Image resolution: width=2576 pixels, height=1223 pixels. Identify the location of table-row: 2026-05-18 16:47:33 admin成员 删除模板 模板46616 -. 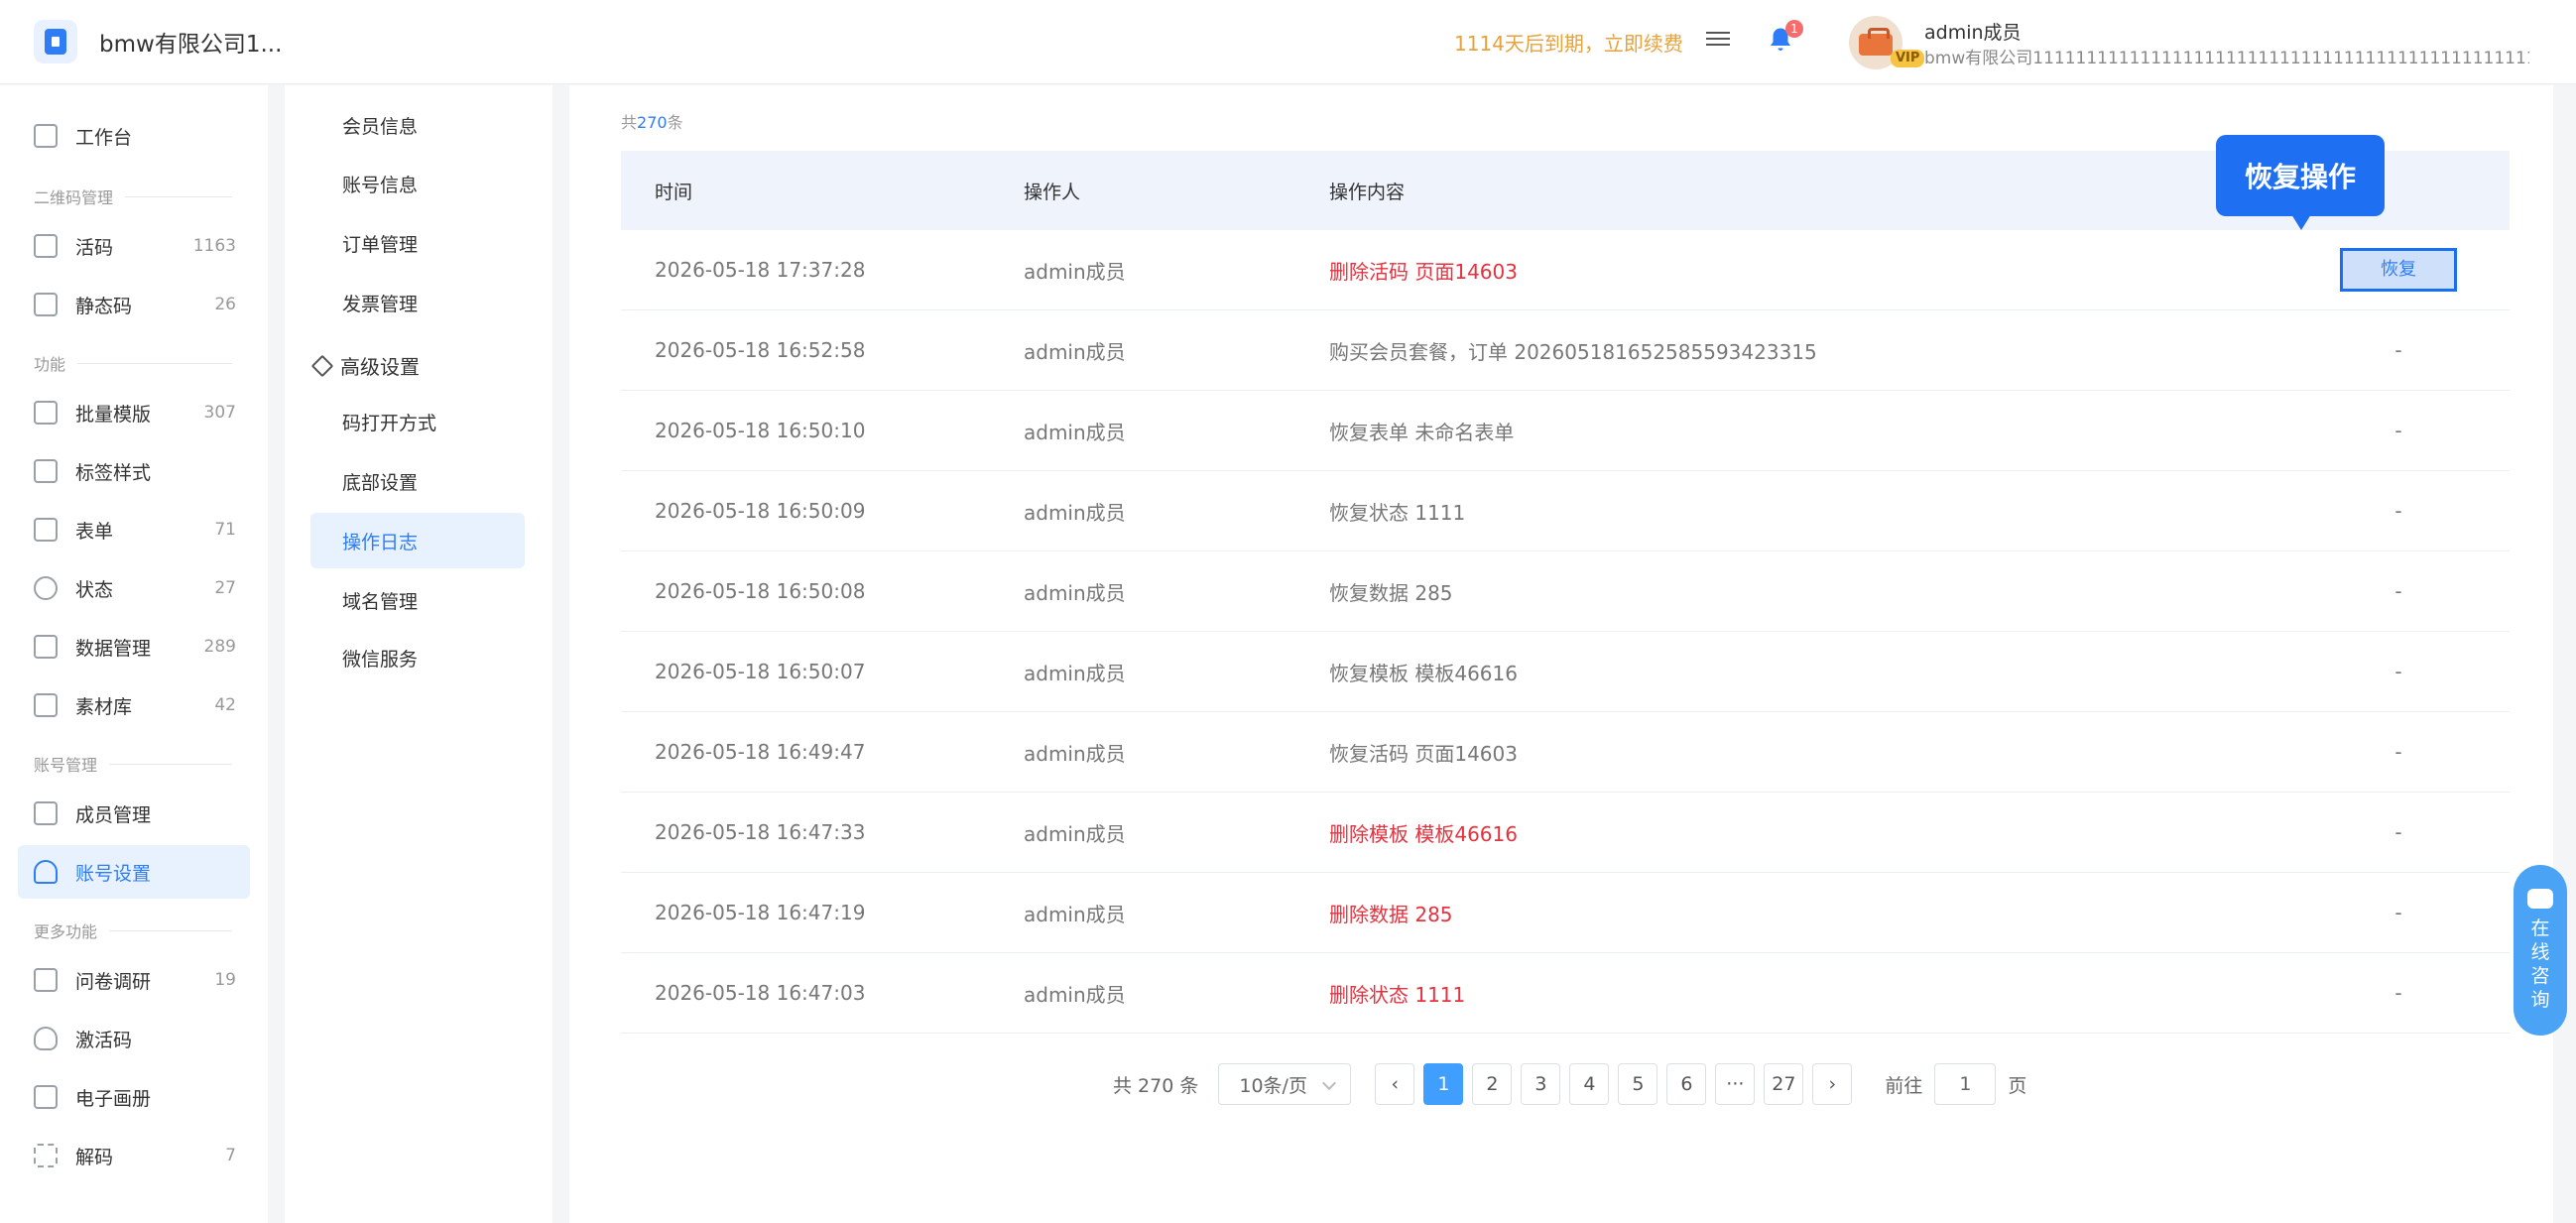
(1565, 833).